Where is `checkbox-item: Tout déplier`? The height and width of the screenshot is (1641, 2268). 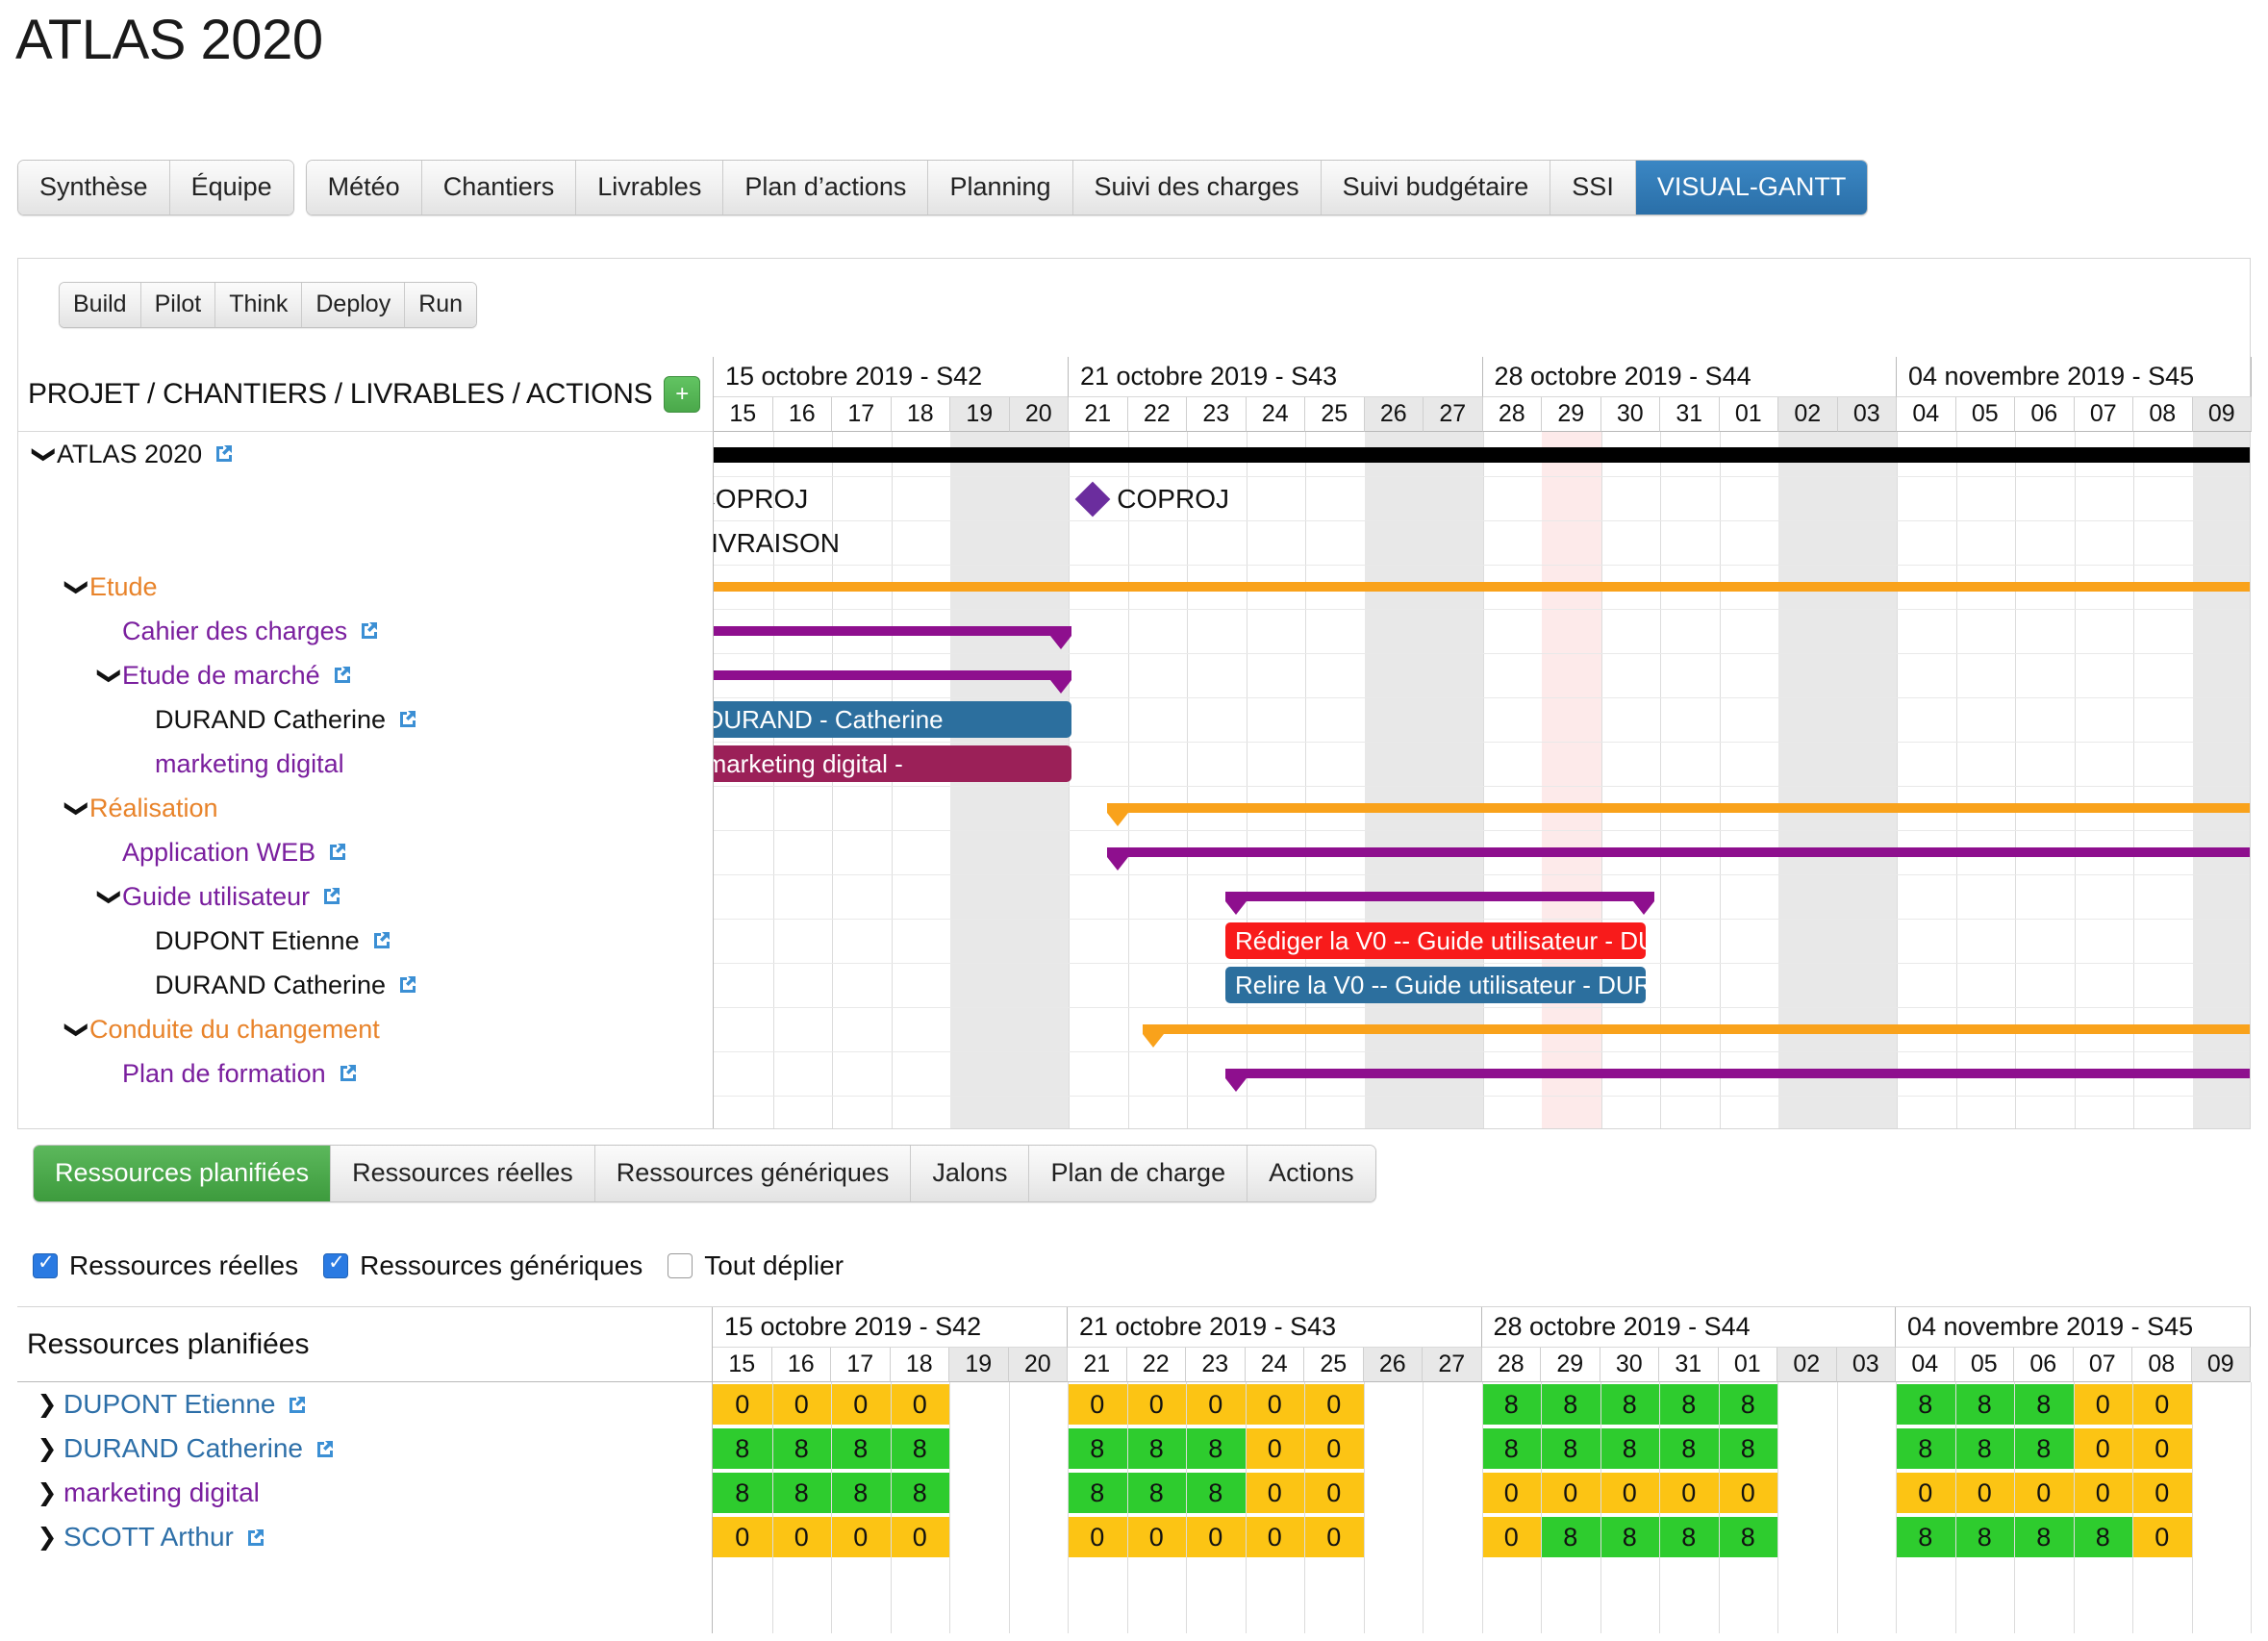 checkbox-item: Tout déplier is located at coordinates (756, 1265).